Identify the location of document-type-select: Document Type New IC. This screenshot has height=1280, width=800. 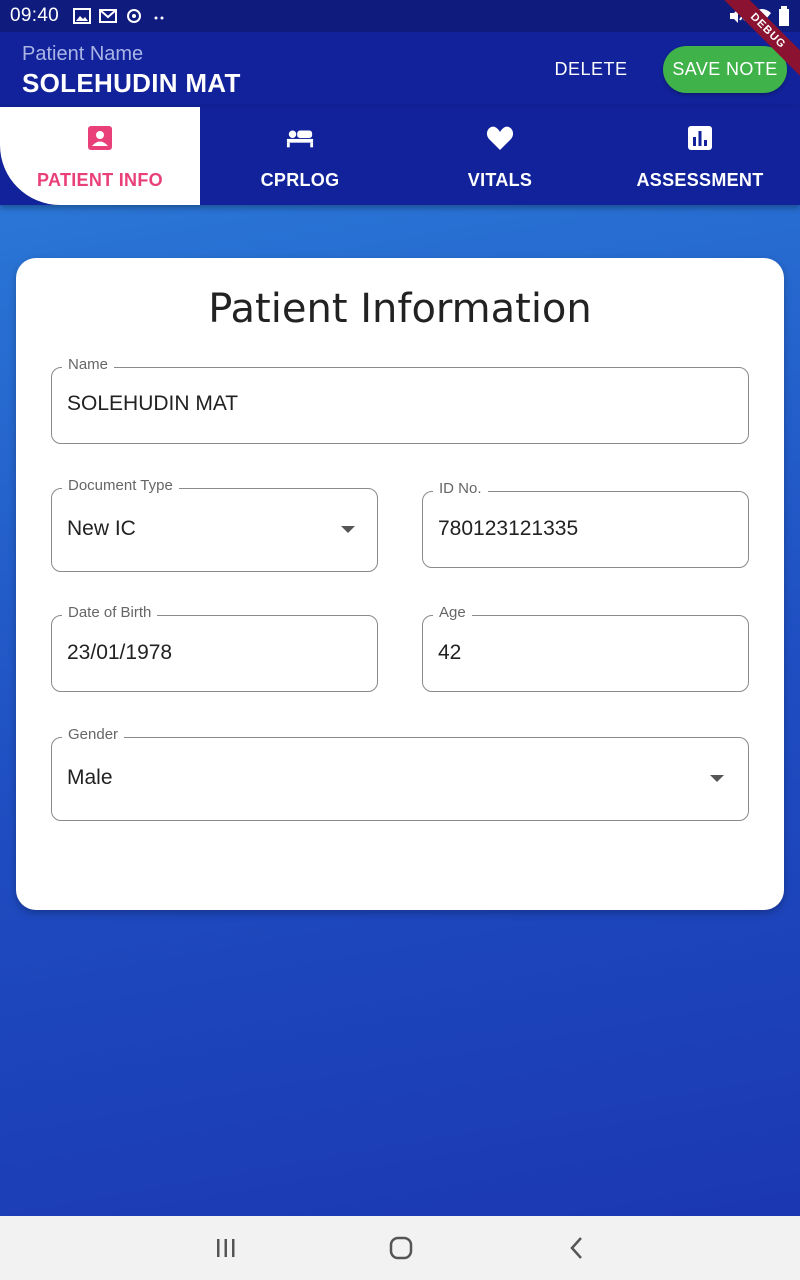
(214, 524).